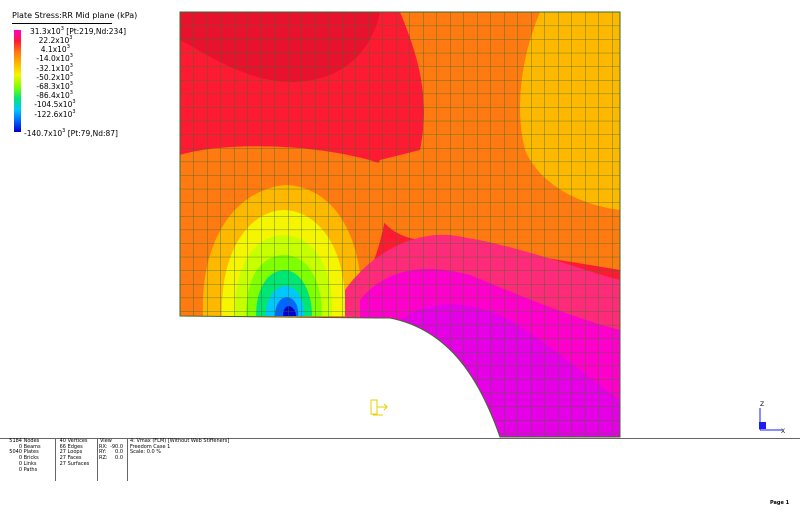  What do you see at coordinates (62, 23) in the screenshot?
I see `legend-title-underline` at bounding box center [62, 23].